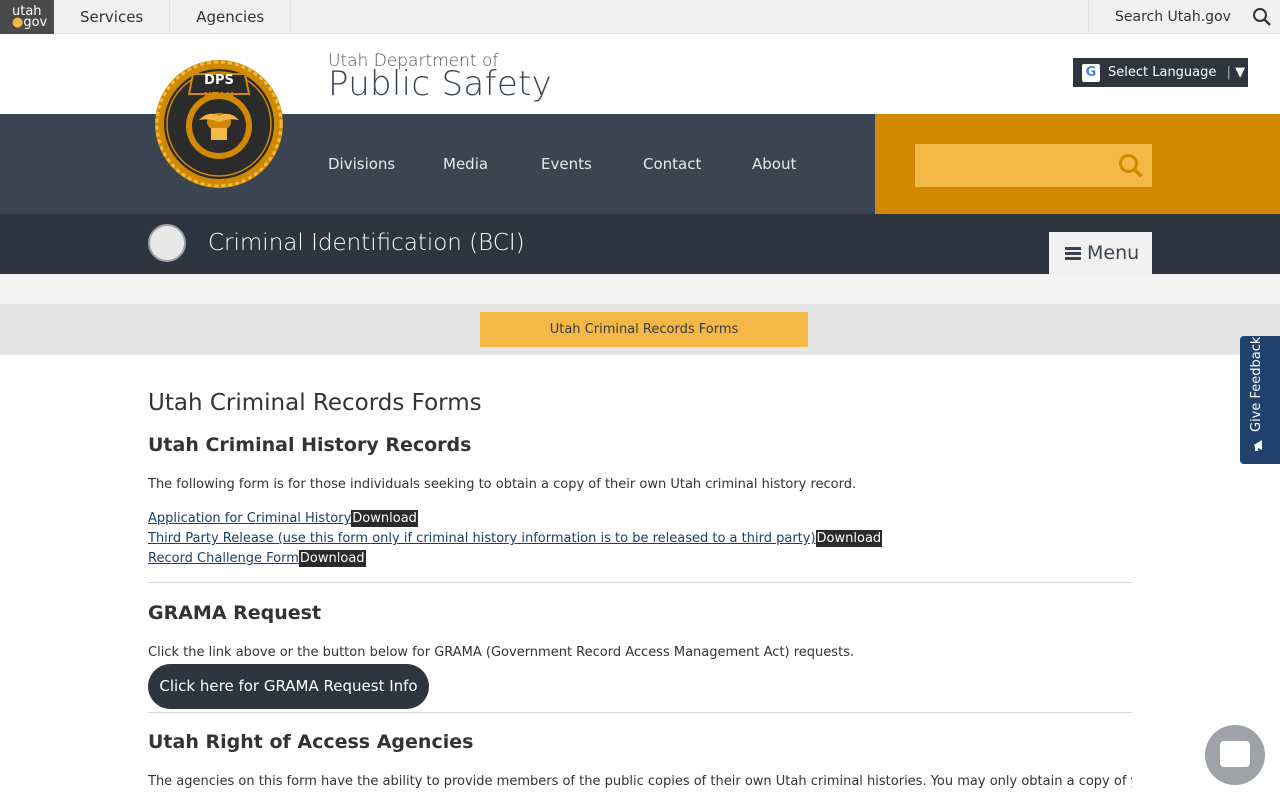 This screenshot has width=1280, height=800. What do you see at coordinates (1113, 253) in the screenshot?
I see `menu-label: Menu` at bounding box center [1113, 253].